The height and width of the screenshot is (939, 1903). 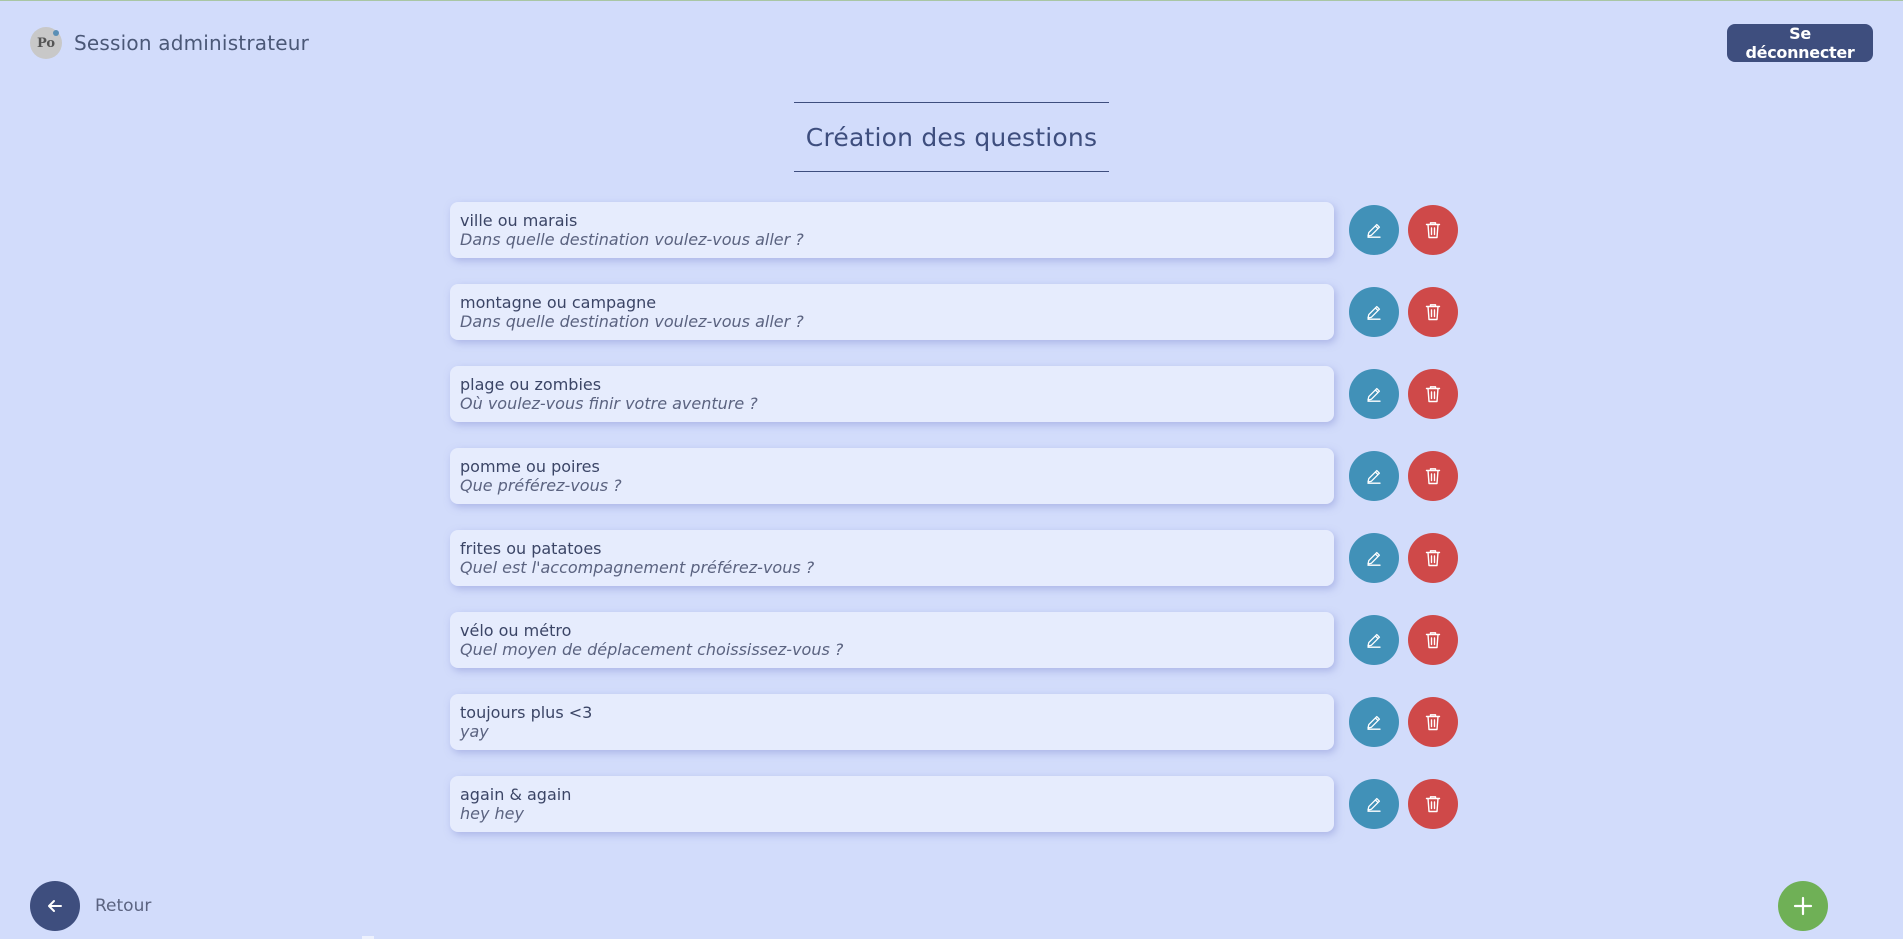 I want to click on top-border, so click(x=951, y=0).